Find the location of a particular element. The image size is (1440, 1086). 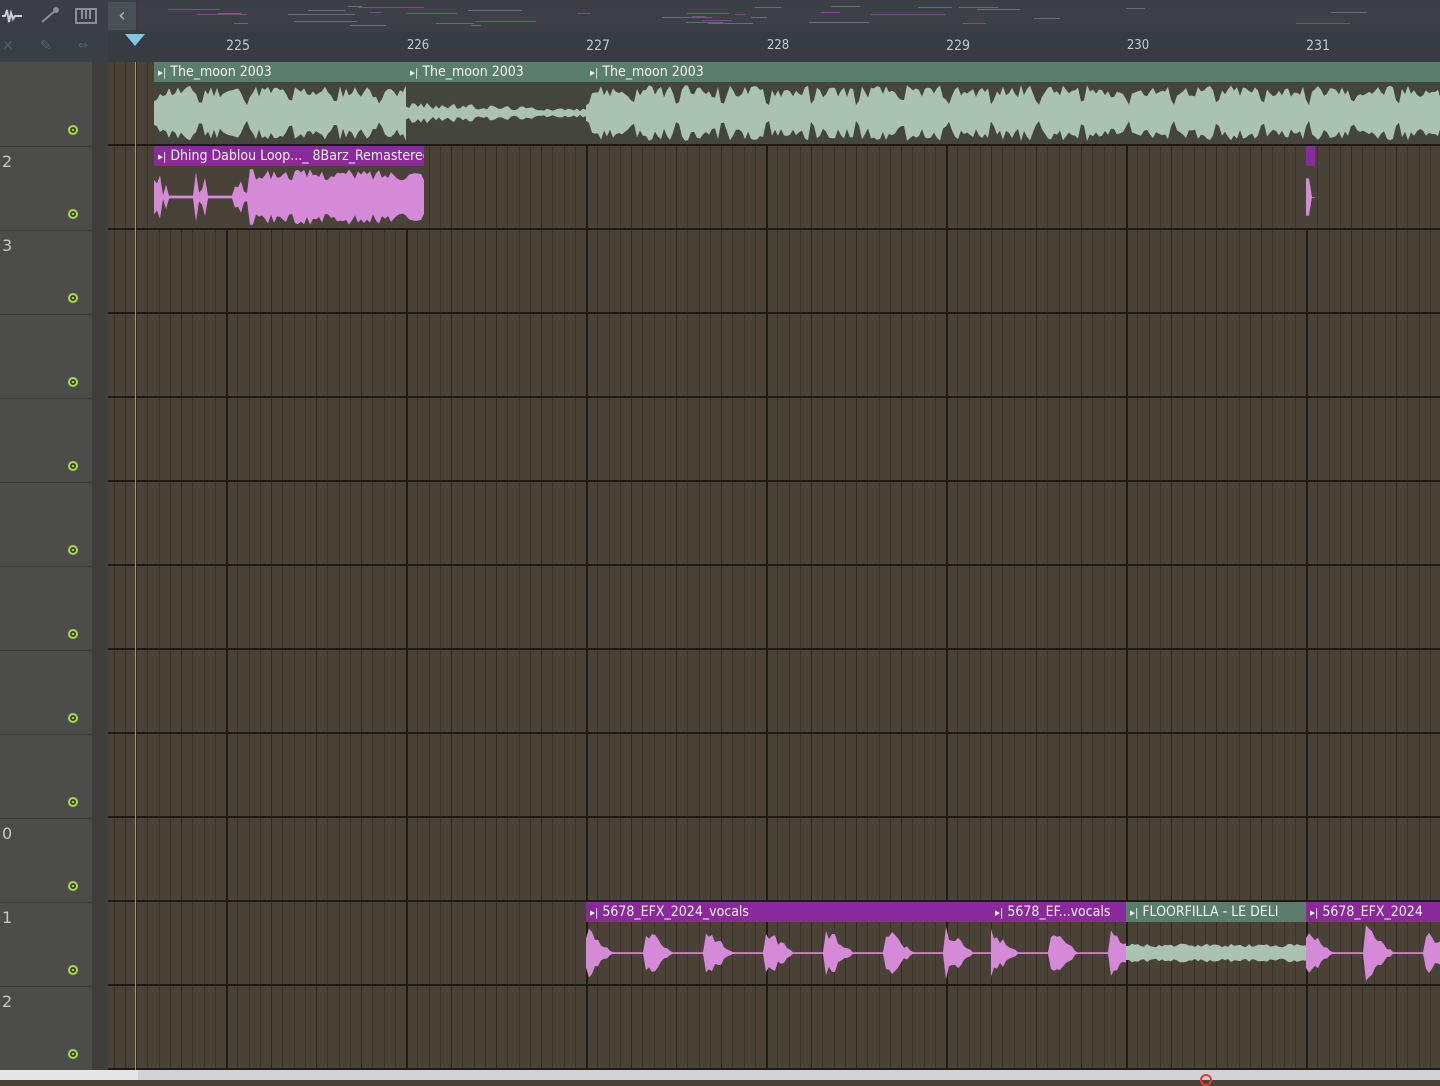

link-icon: ⇔ is located at coordinates (83, 45).